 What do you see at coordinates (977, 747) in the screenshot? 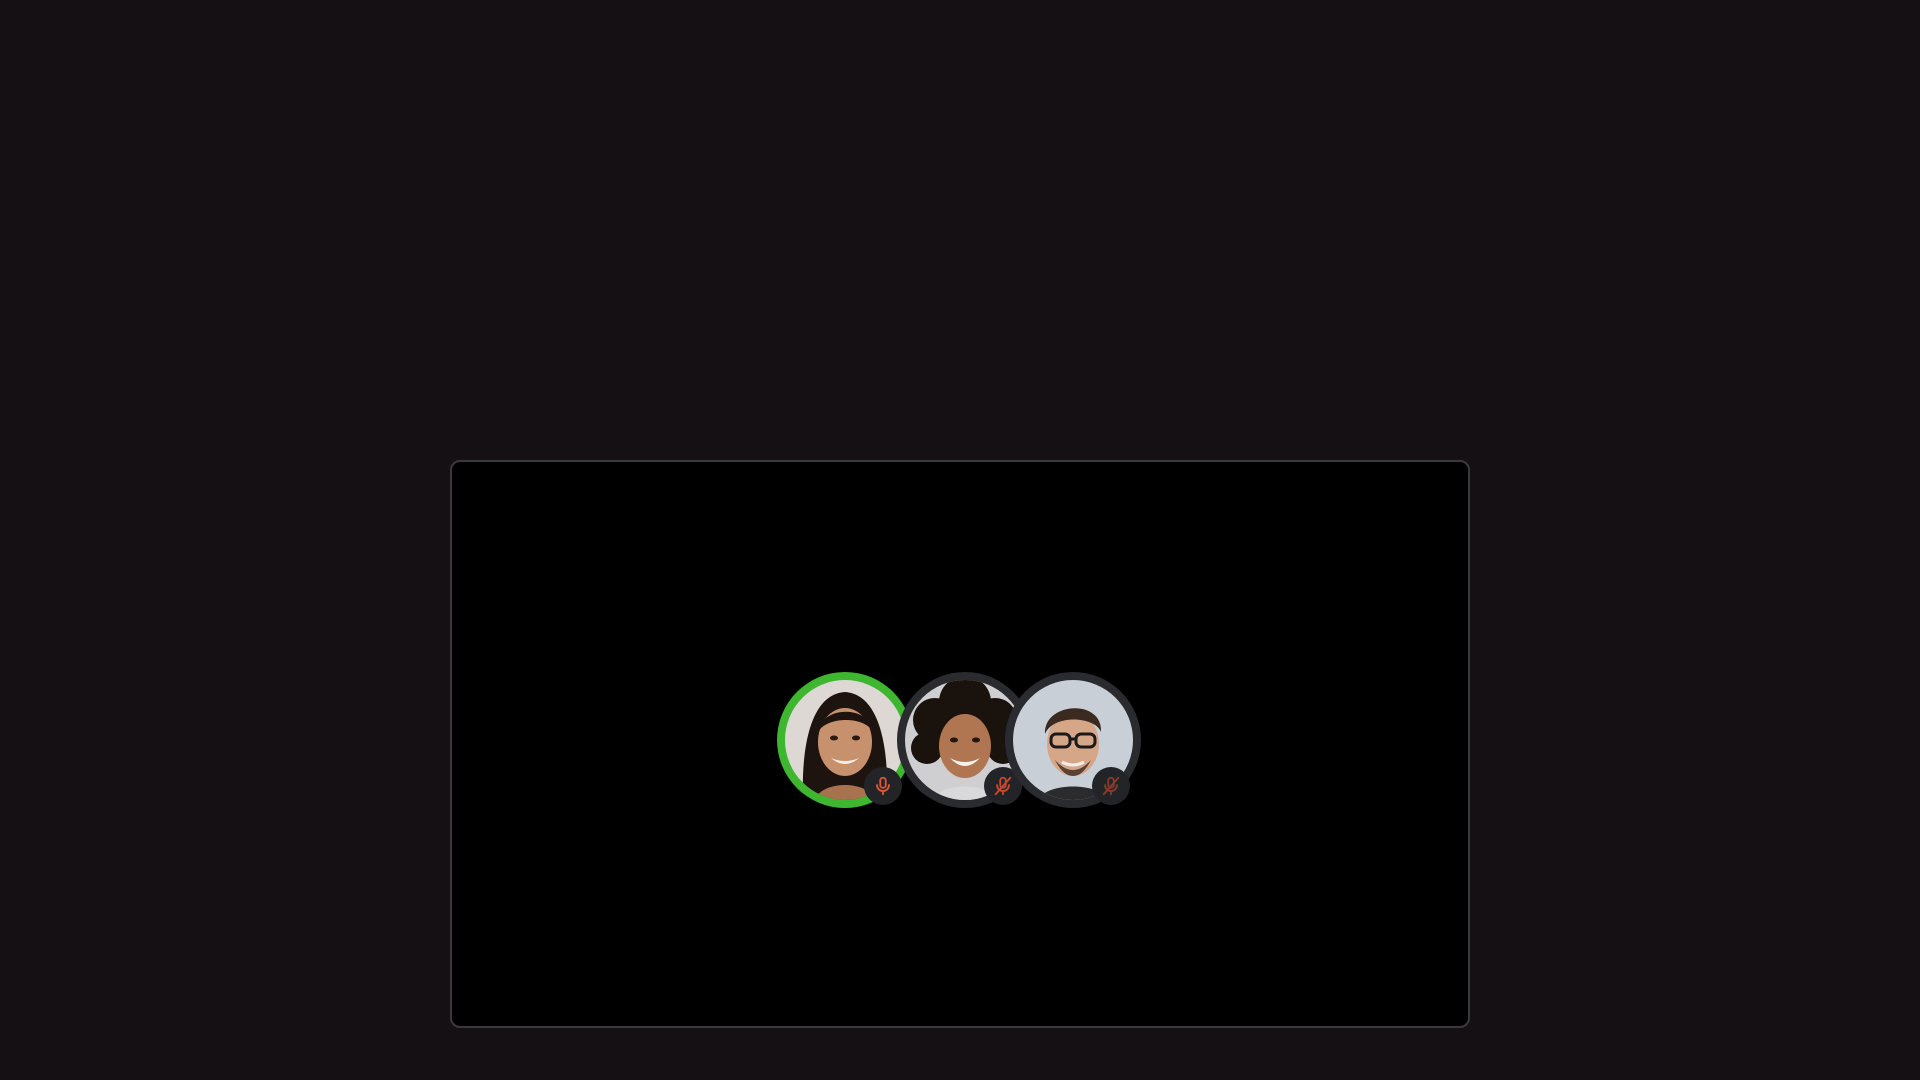
I see `participant-avatar-group` at bounding box center [977, 747].